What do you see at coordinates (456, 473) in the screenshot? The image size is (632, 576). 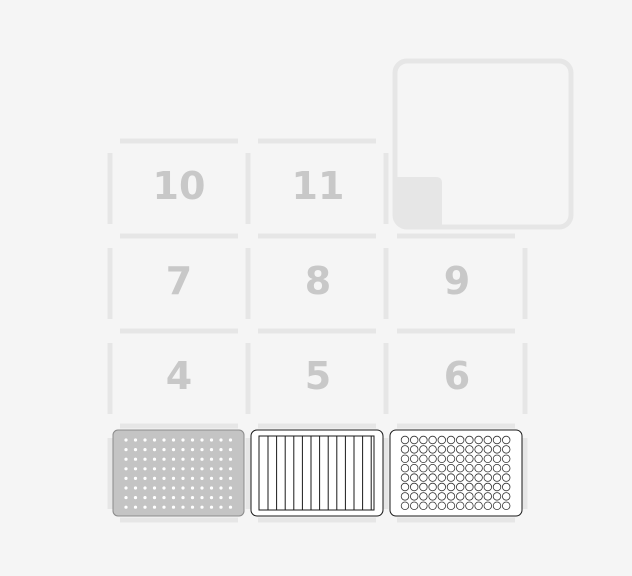 I see `labware-slot-3-well-plate` at bounding box center [456, 473].